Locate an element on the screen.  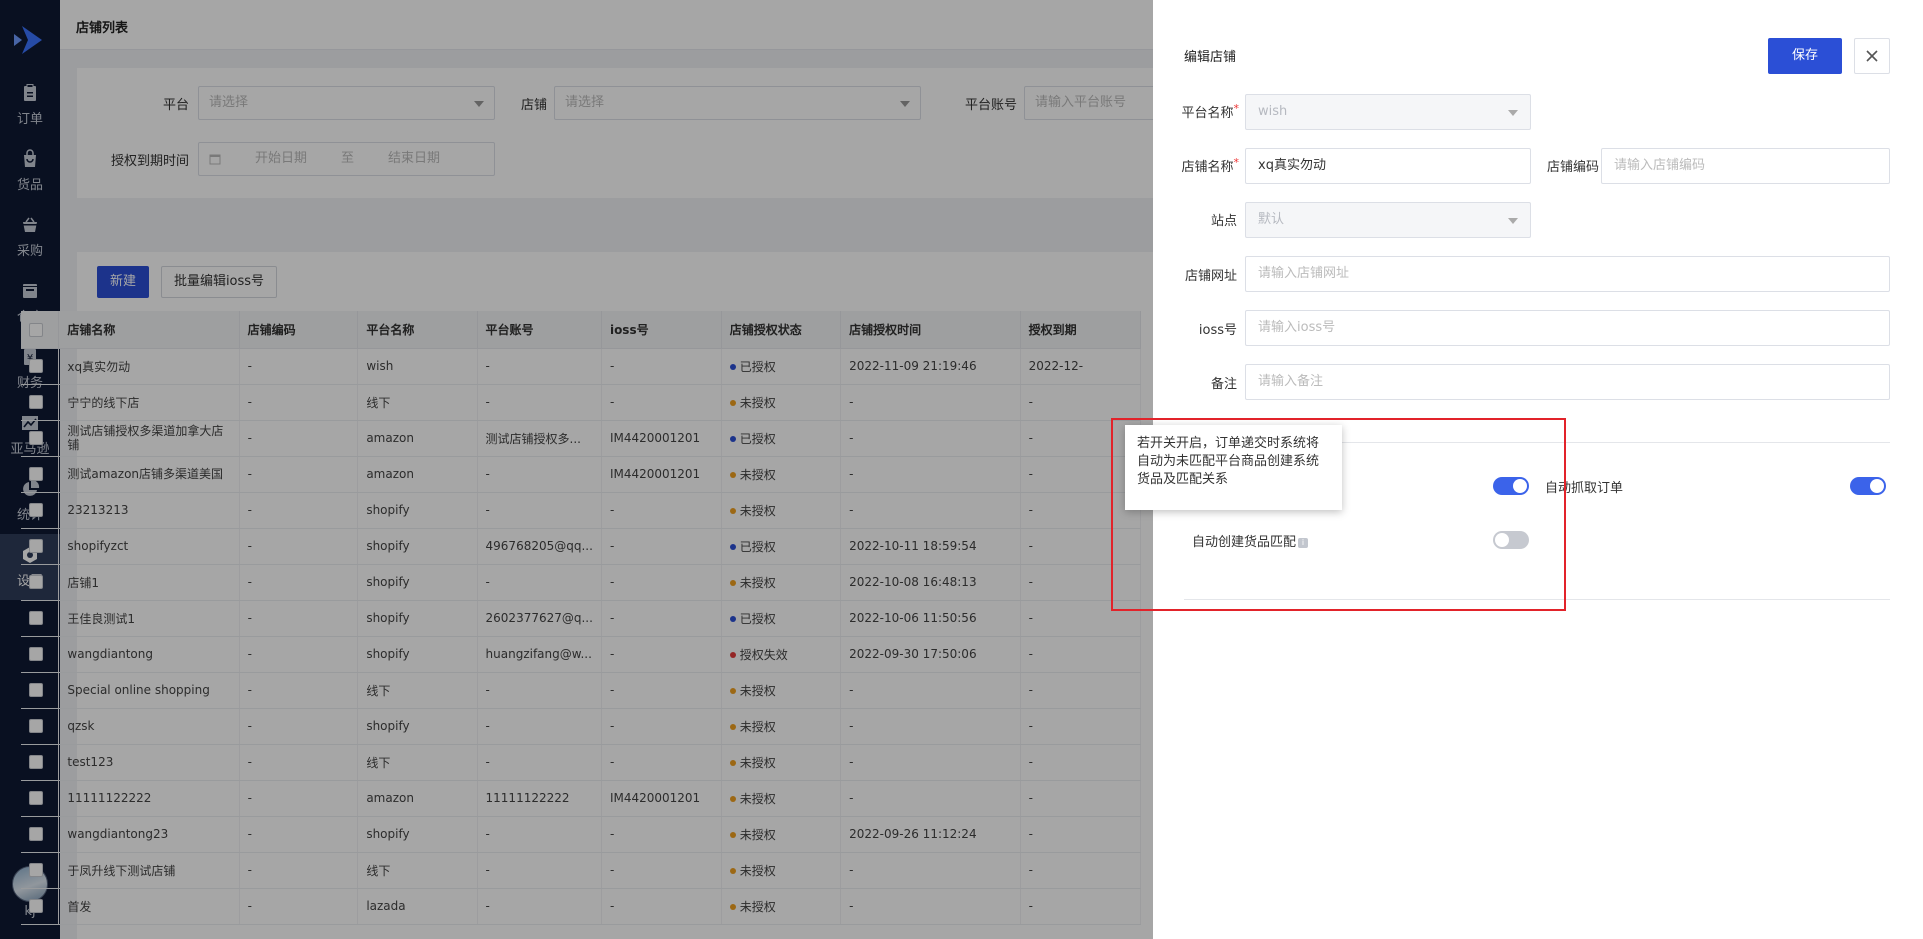
site-value: 默认 is located at coordinates (1271, 219).